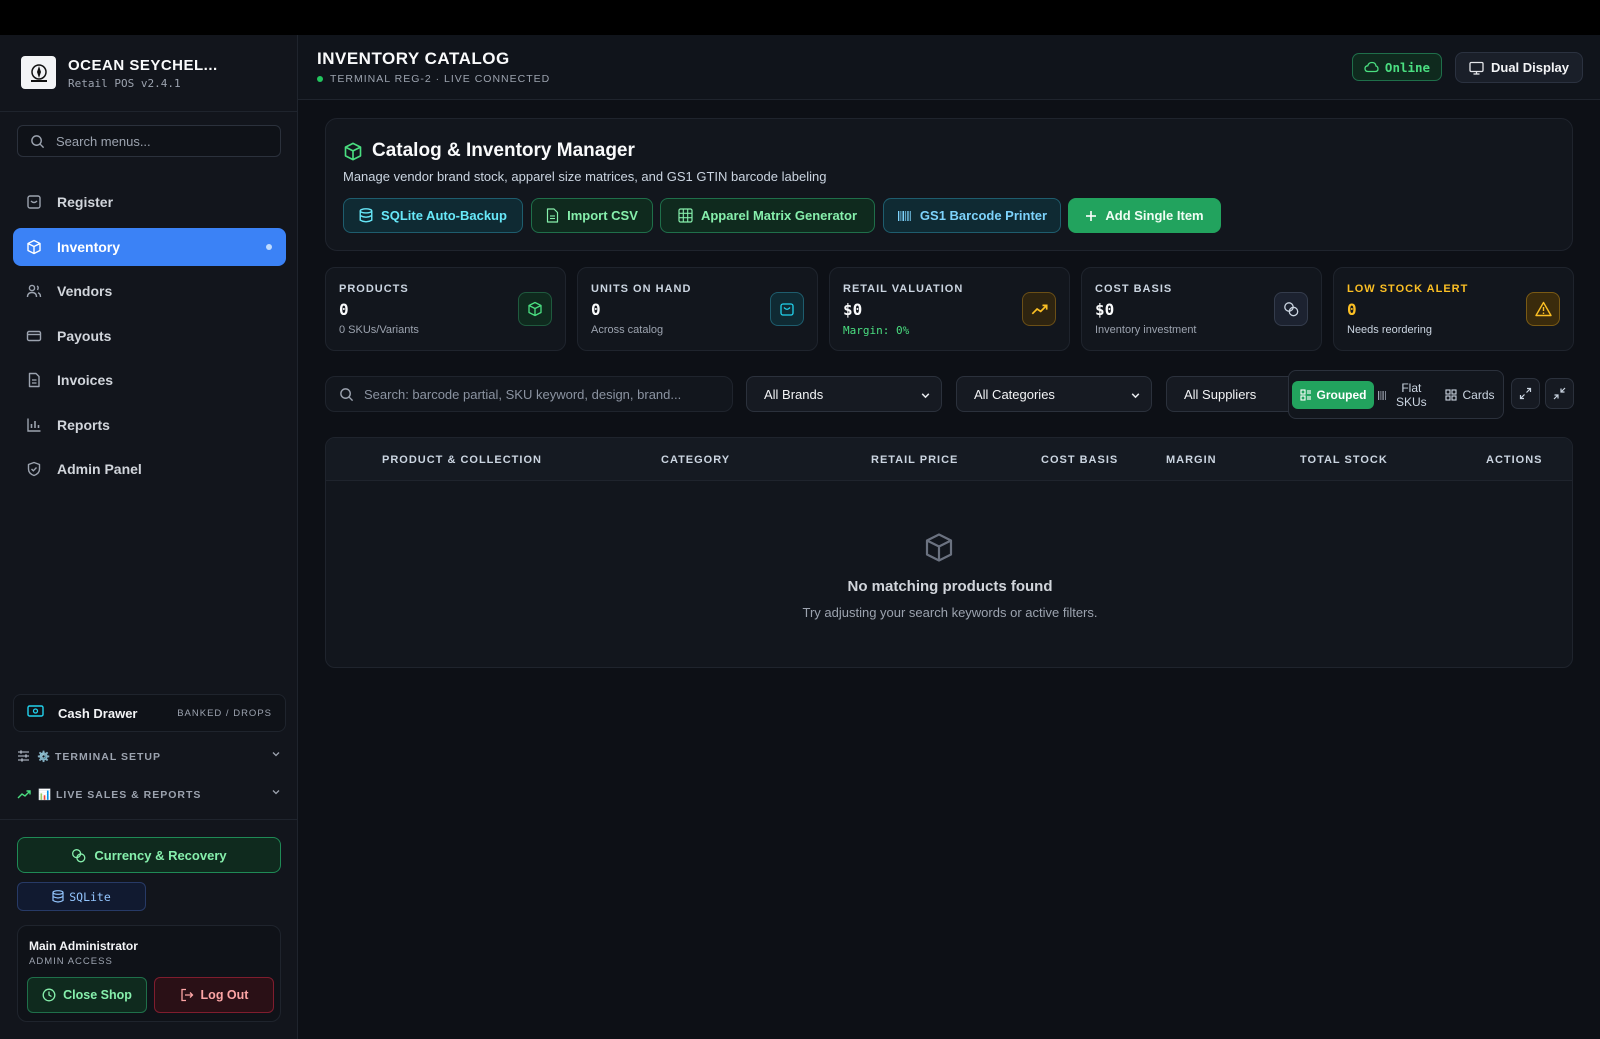 The height and width of the screenshot is (1039, 1600). What do you see at coordinates (1135, 396) in the screenshot?
I see `chevron-down-icon` at bounding box center [1135, 396].